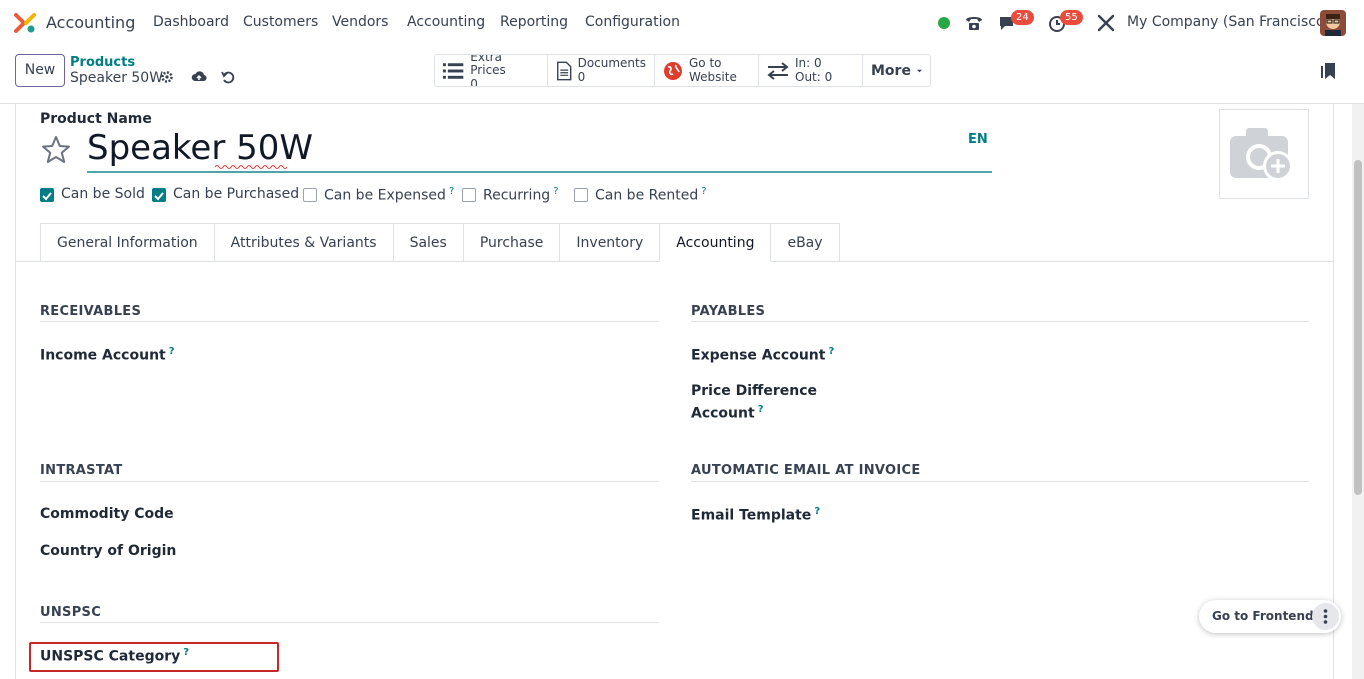  I want to click on can-be-purchased-checkbox, so click(159, 195).